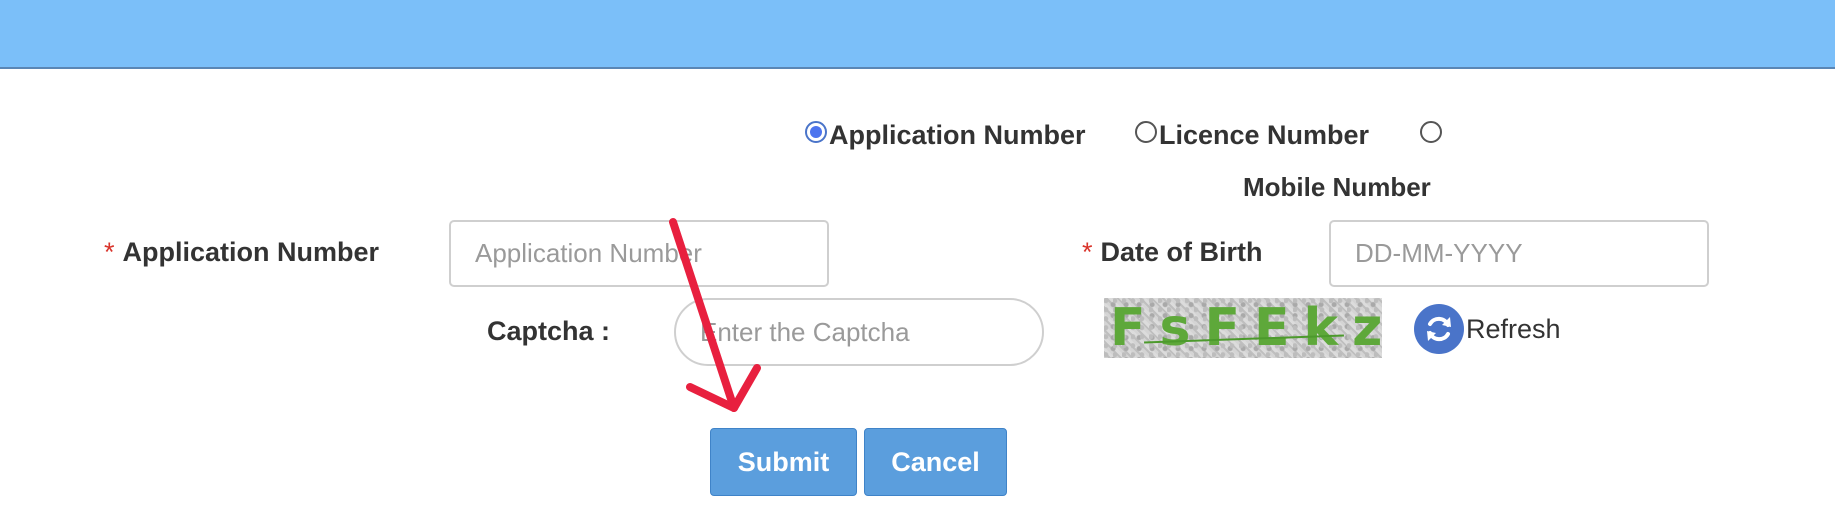 This screenshot has width=1835, height=527. I want to click on application-number-label: * Application Number, so click(241, 252).